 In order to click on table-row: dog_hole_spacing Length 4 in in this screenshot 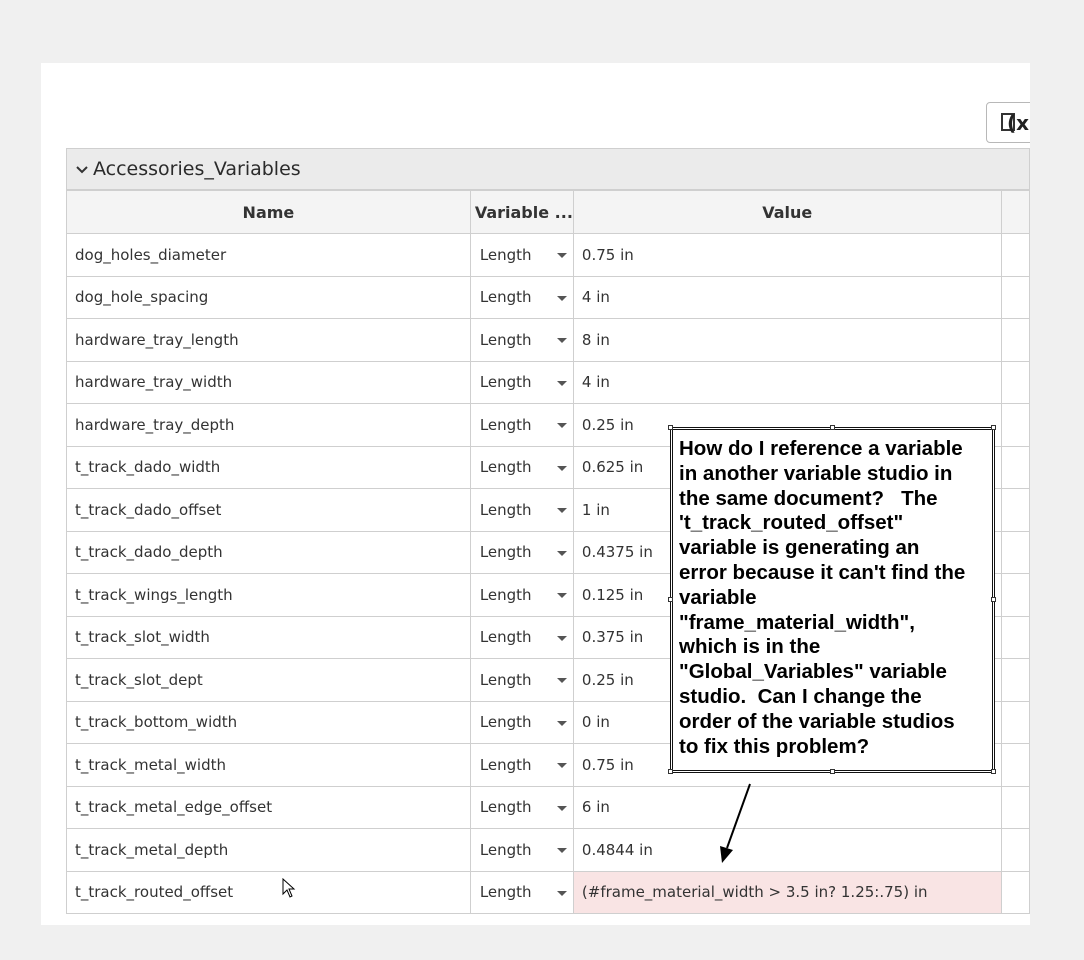, I will do `click(548, 297)`.